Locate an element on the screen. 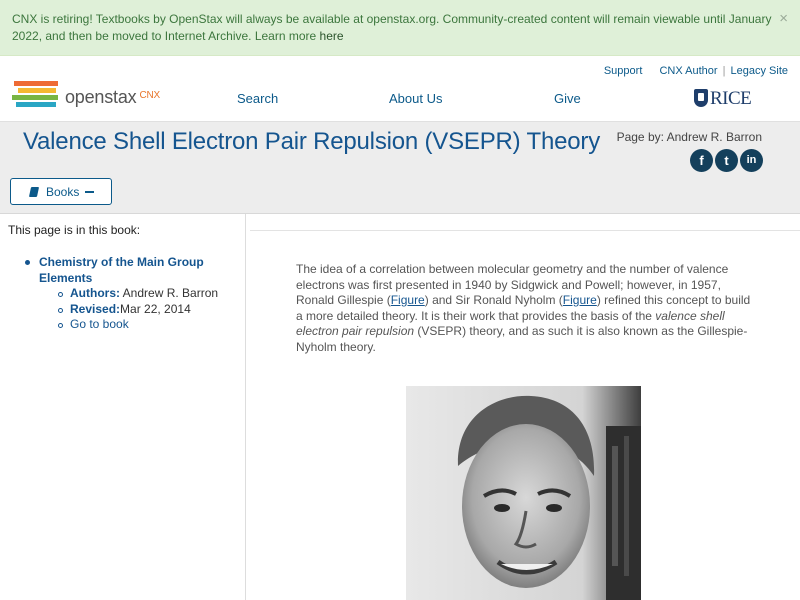 Image resolution: width=800 pixels, height=600 pixels. authors-label: Authors: is located at coordinates (95, 293).